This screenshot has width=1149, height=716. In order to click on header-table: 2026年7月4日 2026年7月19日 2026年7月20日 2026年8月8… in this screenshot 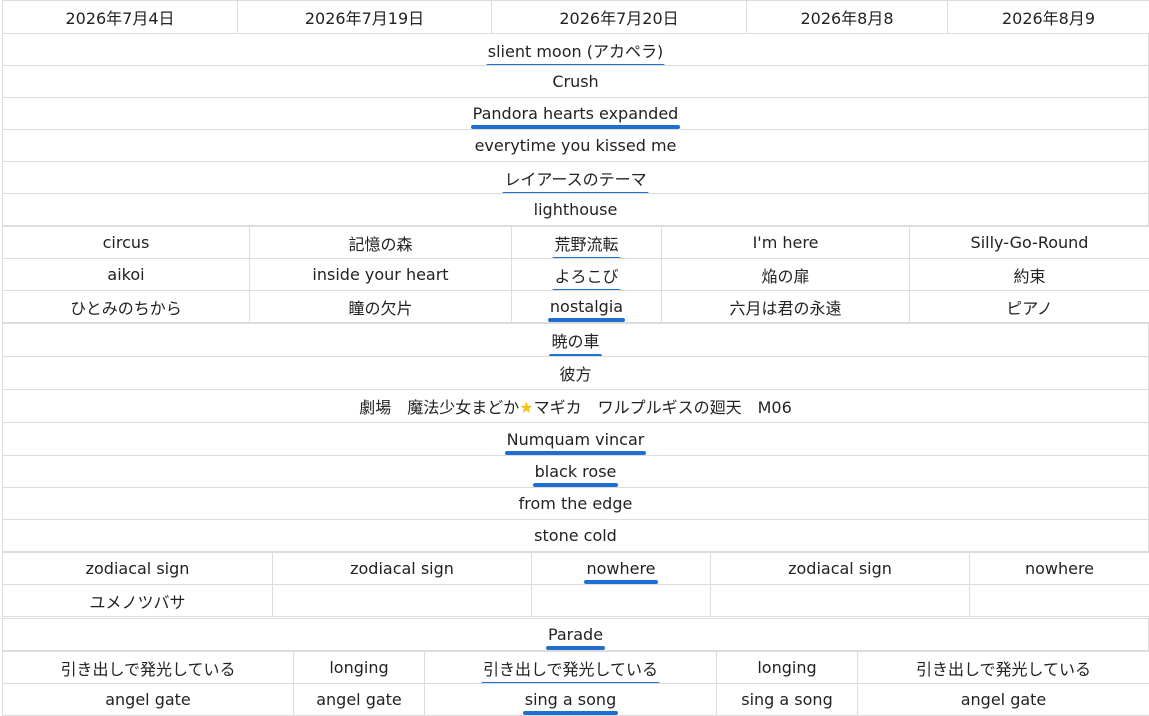, I will do `click(575, 17)`.